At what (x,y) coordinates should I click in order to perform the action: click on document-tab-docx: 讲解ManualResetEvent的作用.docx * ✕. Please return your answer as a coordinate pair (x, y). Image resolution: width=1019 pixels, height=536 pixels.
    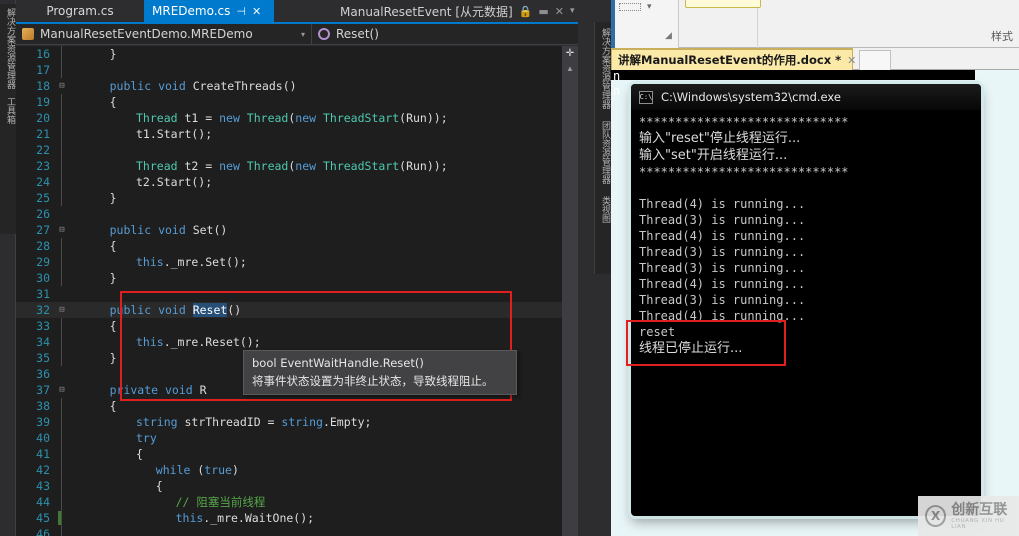
    Looking at the image, I should click on (733, 59).